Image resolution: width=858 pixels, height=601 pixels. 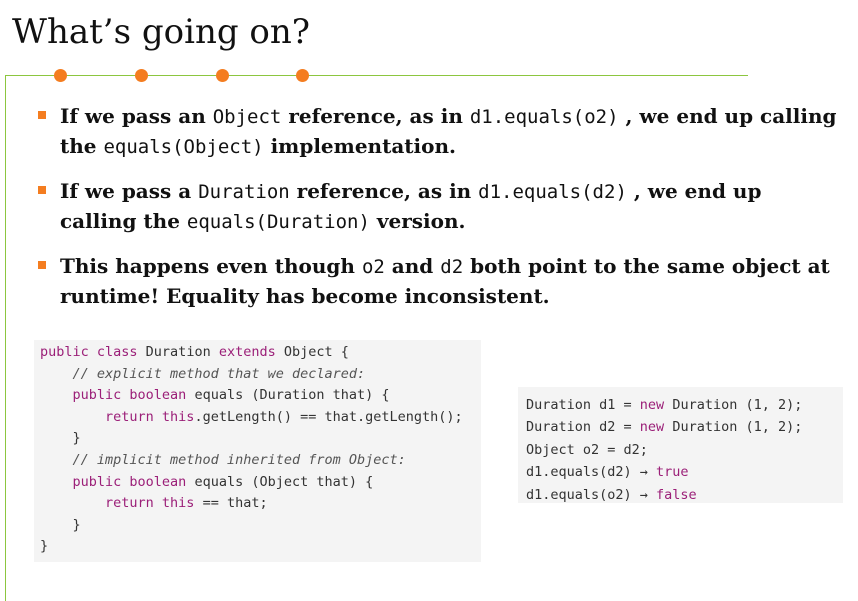 What do you see at coordinates (676, 494) in the screenshot?
I see `code-keyword: false` at bounding box center [676, 494].